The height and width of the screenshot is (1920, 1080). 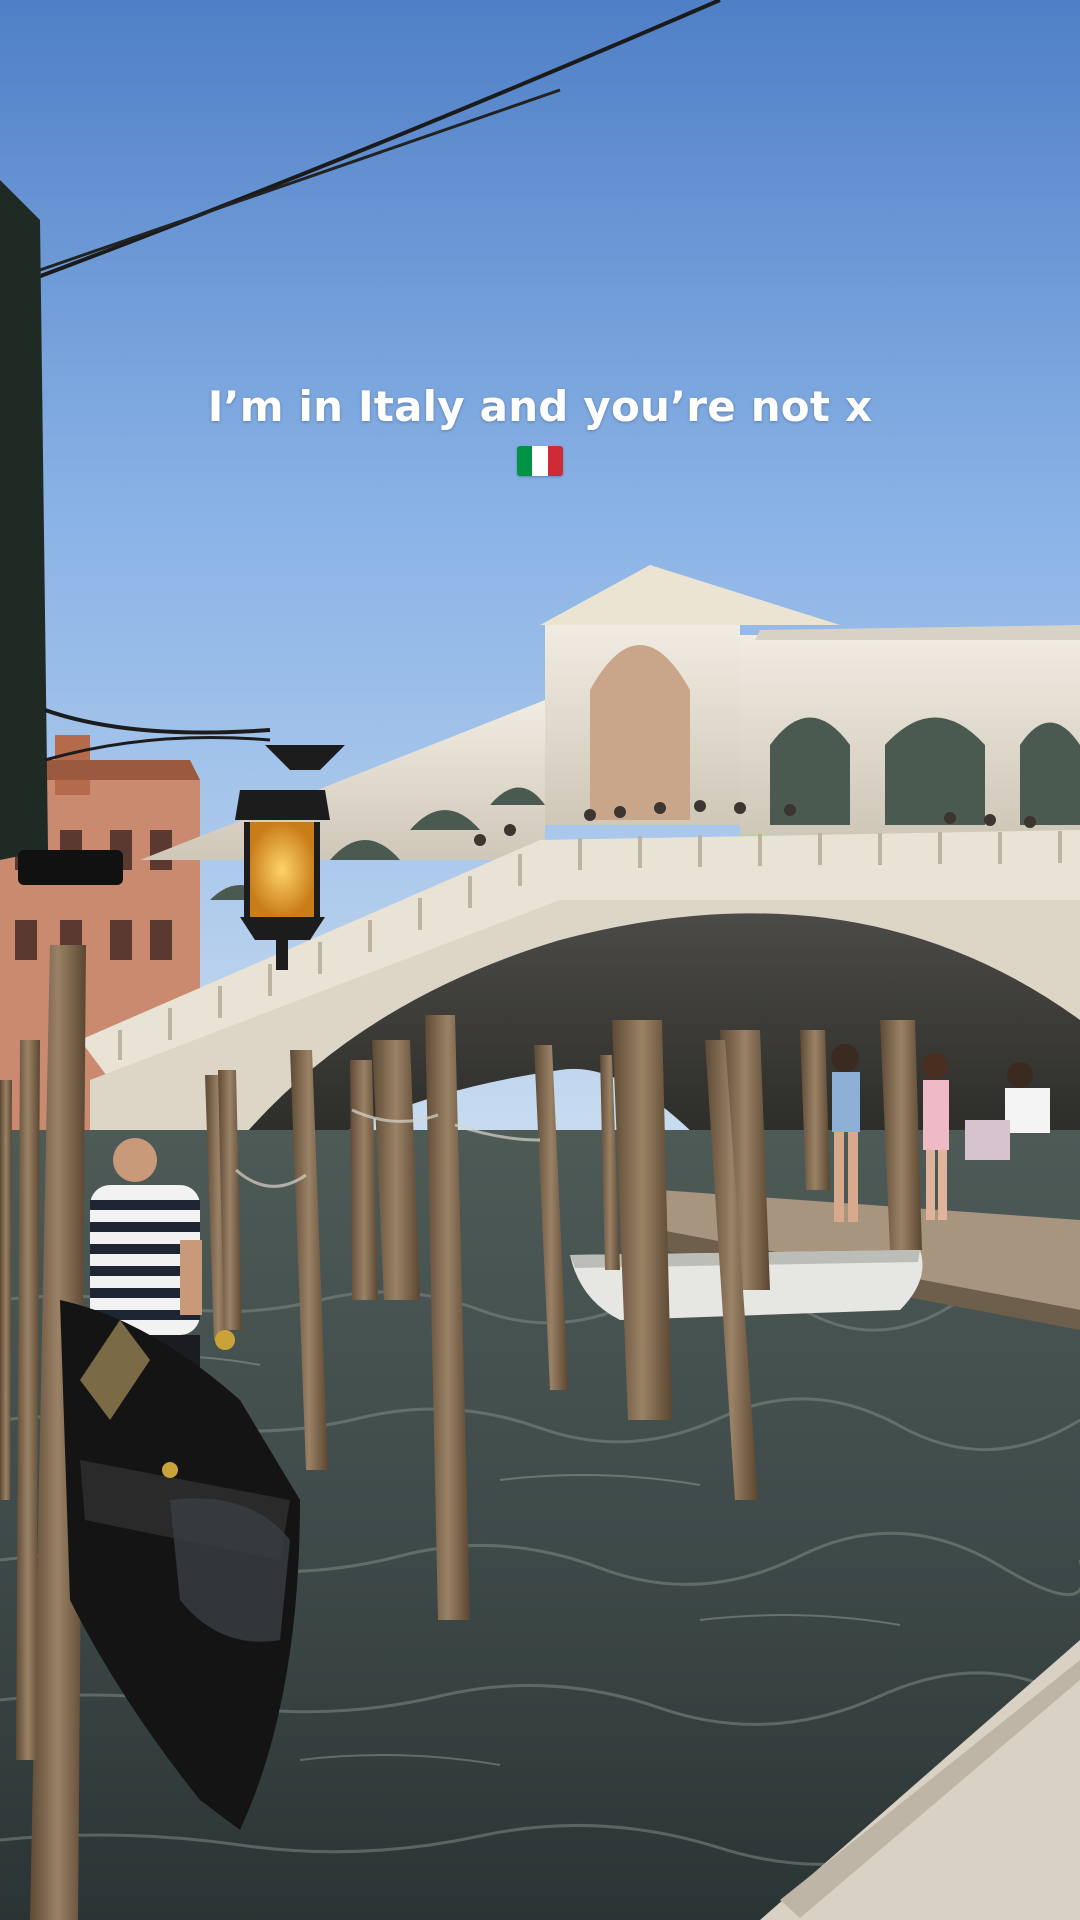 What do you see at coordinates (540, 433) in the screenshot?
I see `video-caption: I’m in Italy and you’re not x` at bounding box center [540, 433].